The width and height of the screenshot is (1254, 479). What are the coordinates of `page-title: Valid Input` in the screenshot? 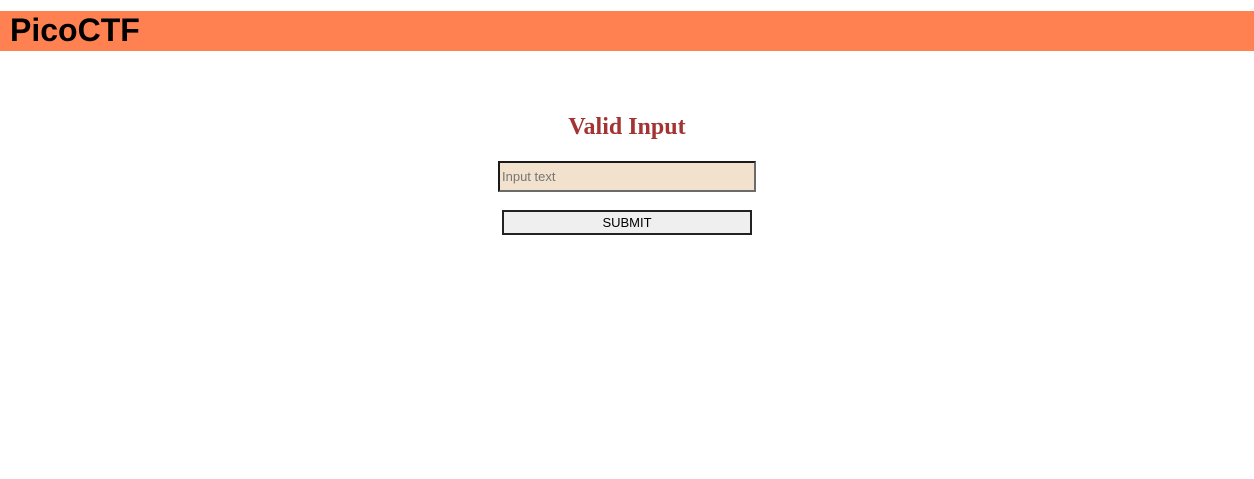 It's located at (627, 127).